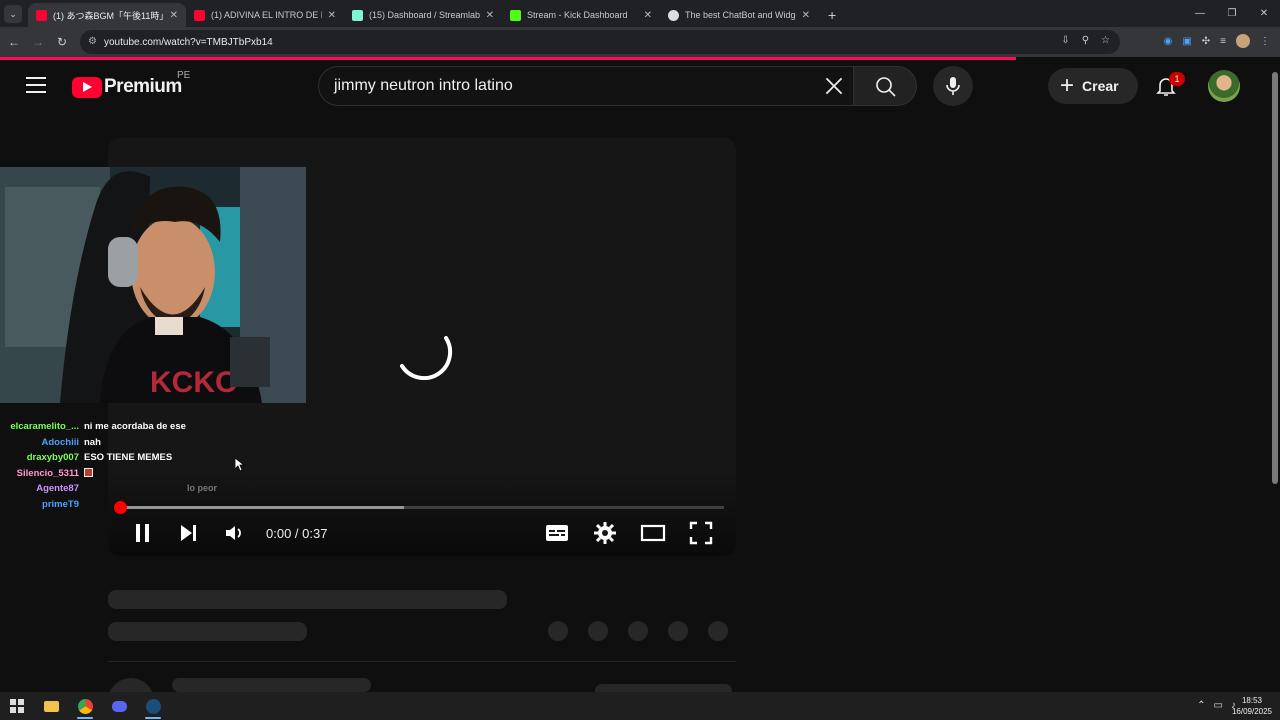 This screenshot has height=720, width=1280. What do you see at coordinates (640, 706) in the screenshot?
I see `windows-taskbar: ⌃ ▭ ♪ 18:53 16/09/2025` at bounding box center [640, 706].